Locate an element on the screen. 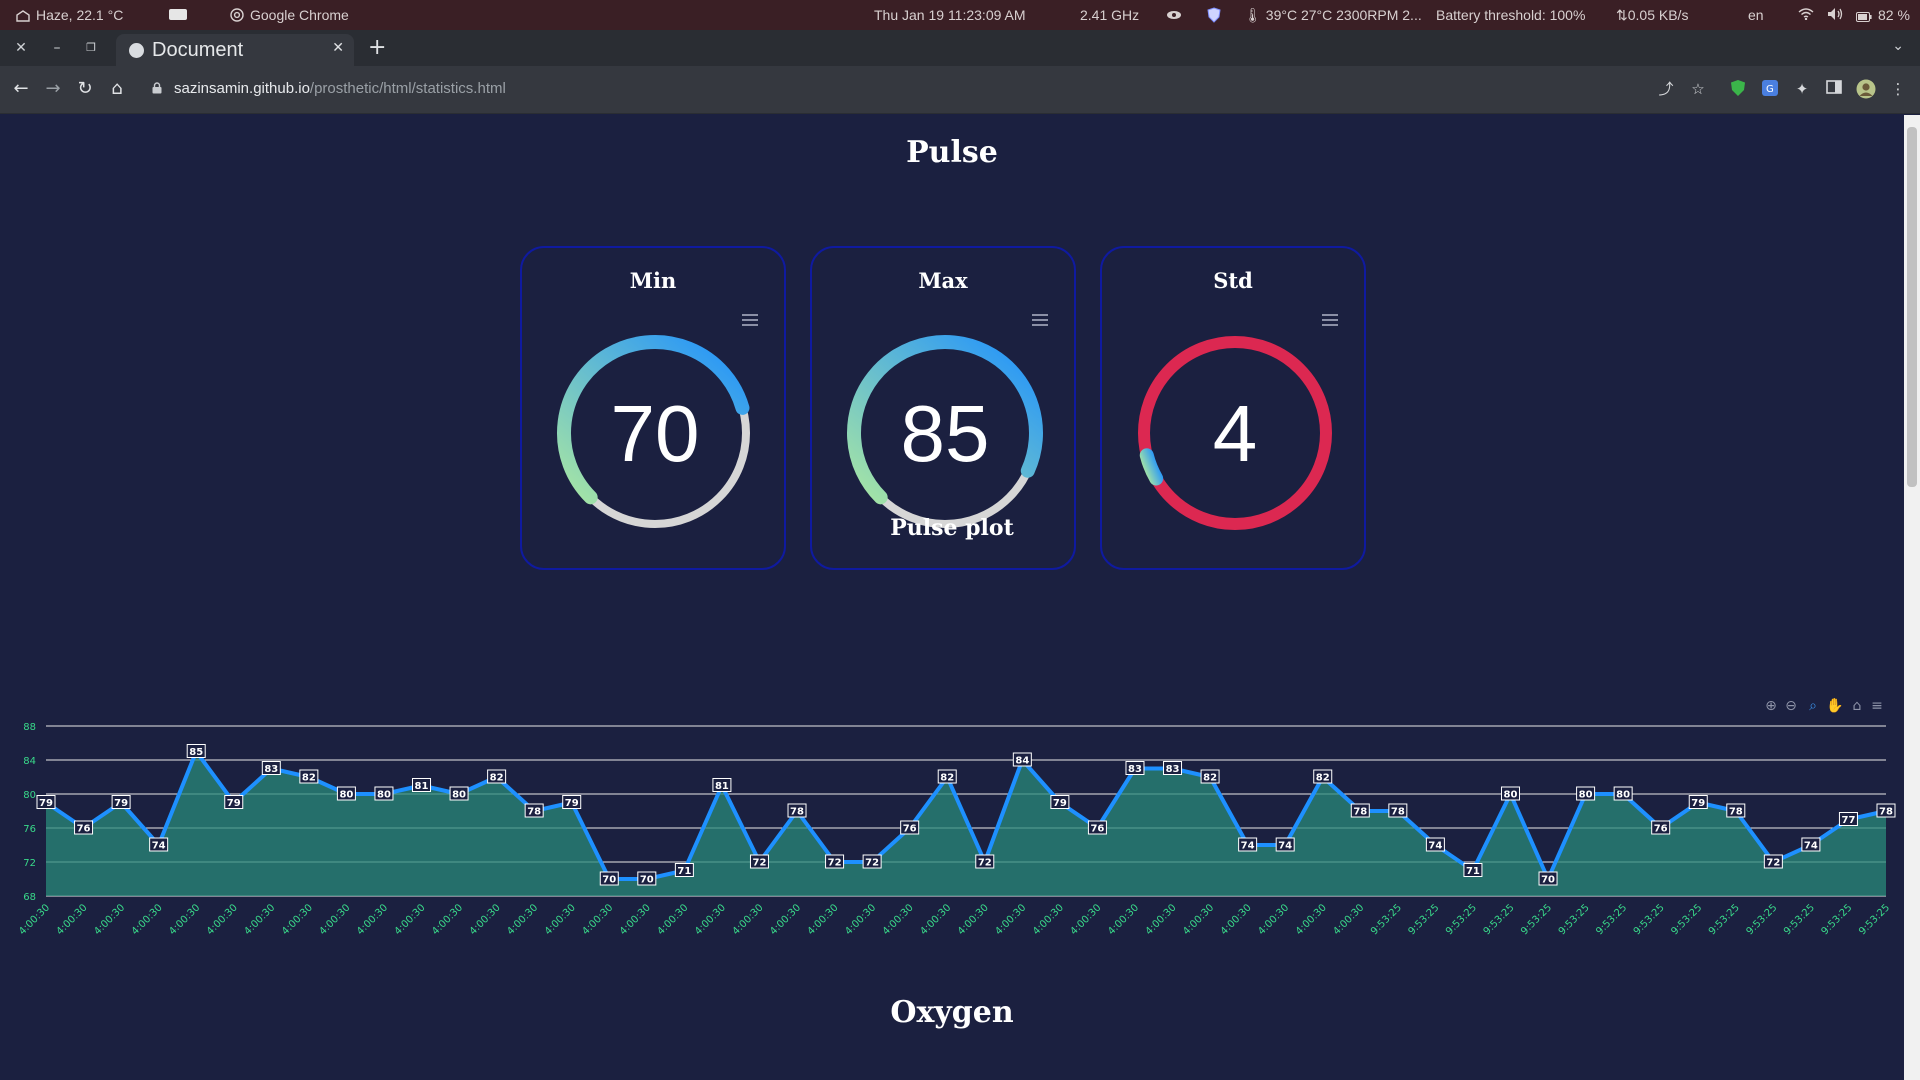  extension-shield-icon is located at coordinates (1738, 89).